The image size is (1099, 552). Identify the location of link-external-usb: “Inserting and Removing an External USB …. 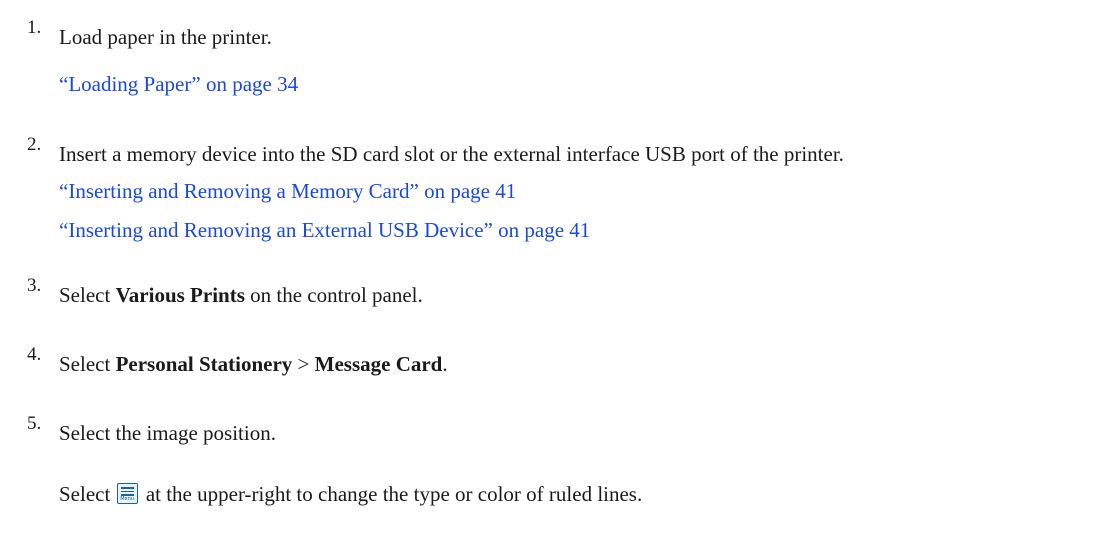
(324, 230).